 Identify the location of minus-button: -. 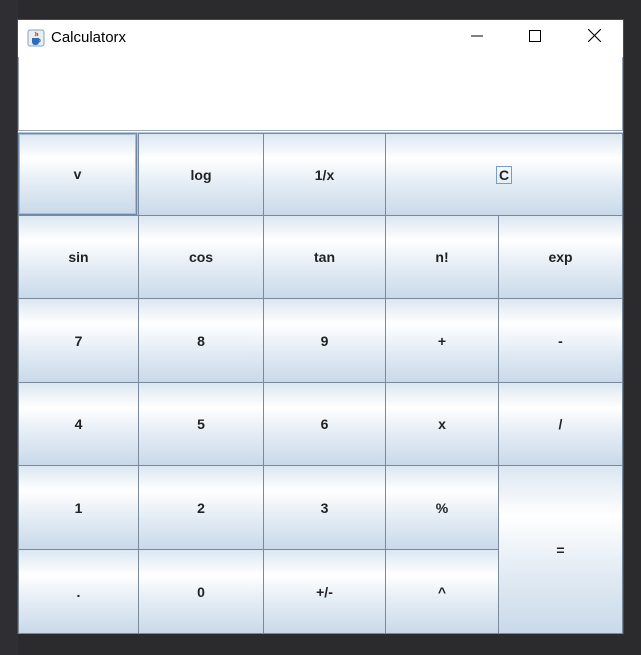
(560, 340).